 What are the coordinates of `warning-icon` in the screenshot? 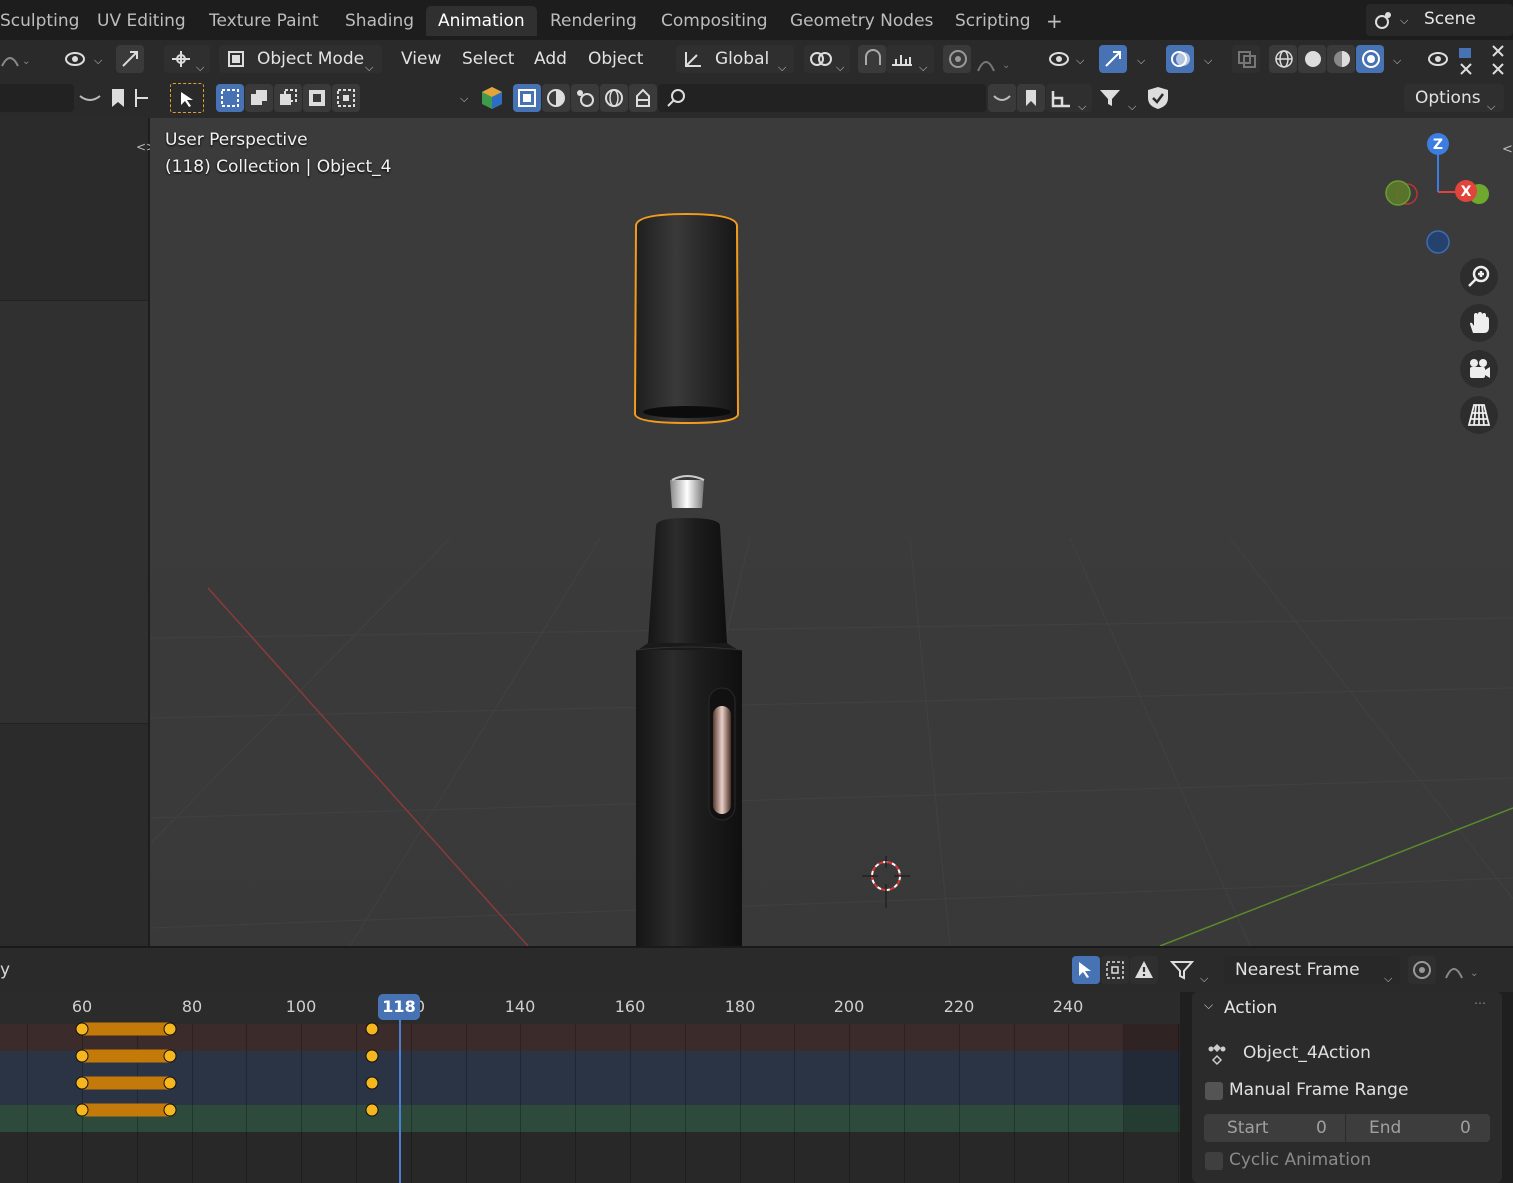 It's located at (1144, 970).